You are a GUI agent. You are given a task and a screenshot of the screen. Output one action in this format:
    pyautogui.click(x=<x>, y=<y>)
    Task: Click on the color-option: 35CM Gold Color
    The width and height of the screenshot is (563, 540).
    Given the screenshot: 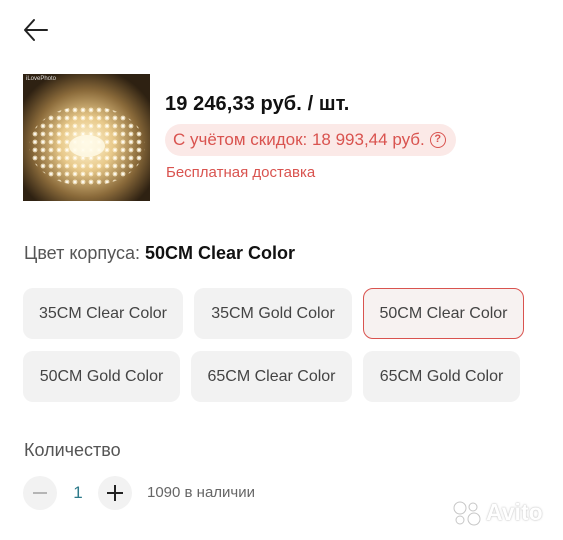 What is the action you would take?
    pyautogui.click(x=273, y=313)
    